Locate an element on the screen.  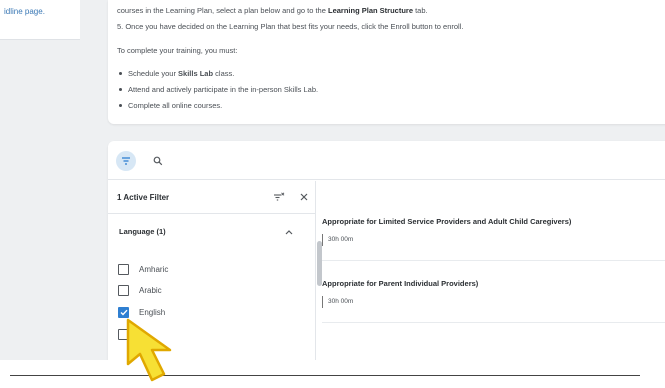
bullet-text: class. is located at coordinates (224, 73).